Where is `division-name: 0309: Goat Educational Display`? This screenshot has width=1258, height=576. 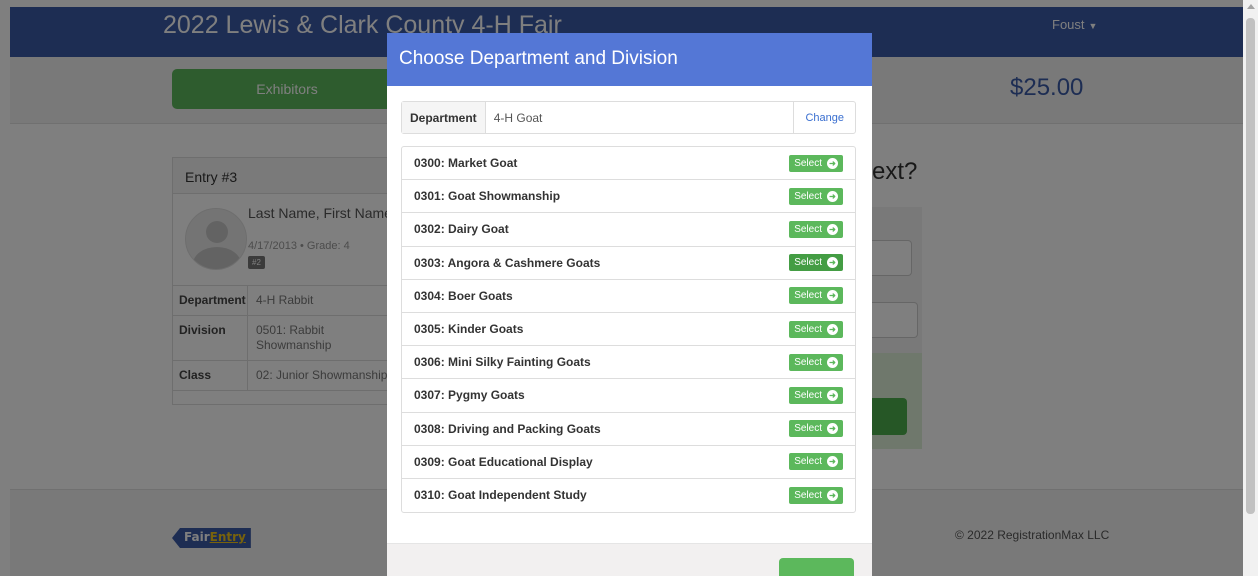 division-name: 0309: Goat Educational Display is located at coordinates (503, 461).